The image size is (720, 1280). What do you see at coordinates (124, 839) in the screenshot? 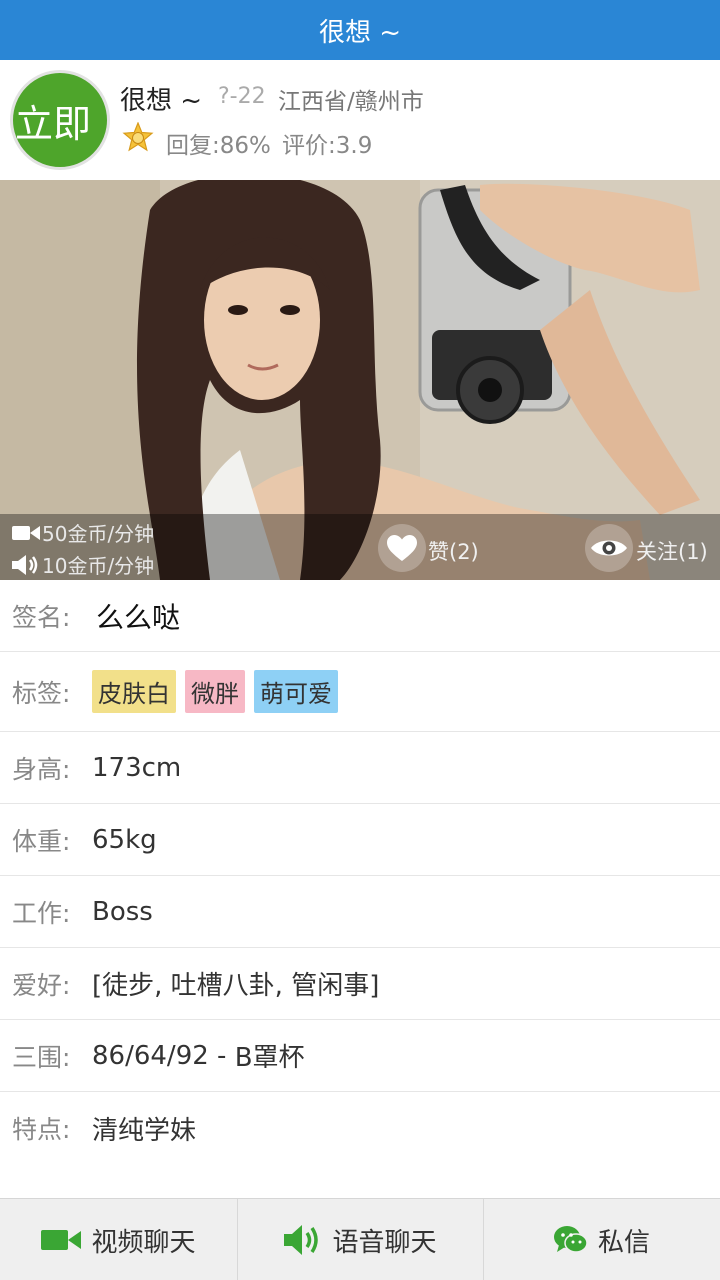
I see `weight-value: 65kg` at bounding box center [124, 839].